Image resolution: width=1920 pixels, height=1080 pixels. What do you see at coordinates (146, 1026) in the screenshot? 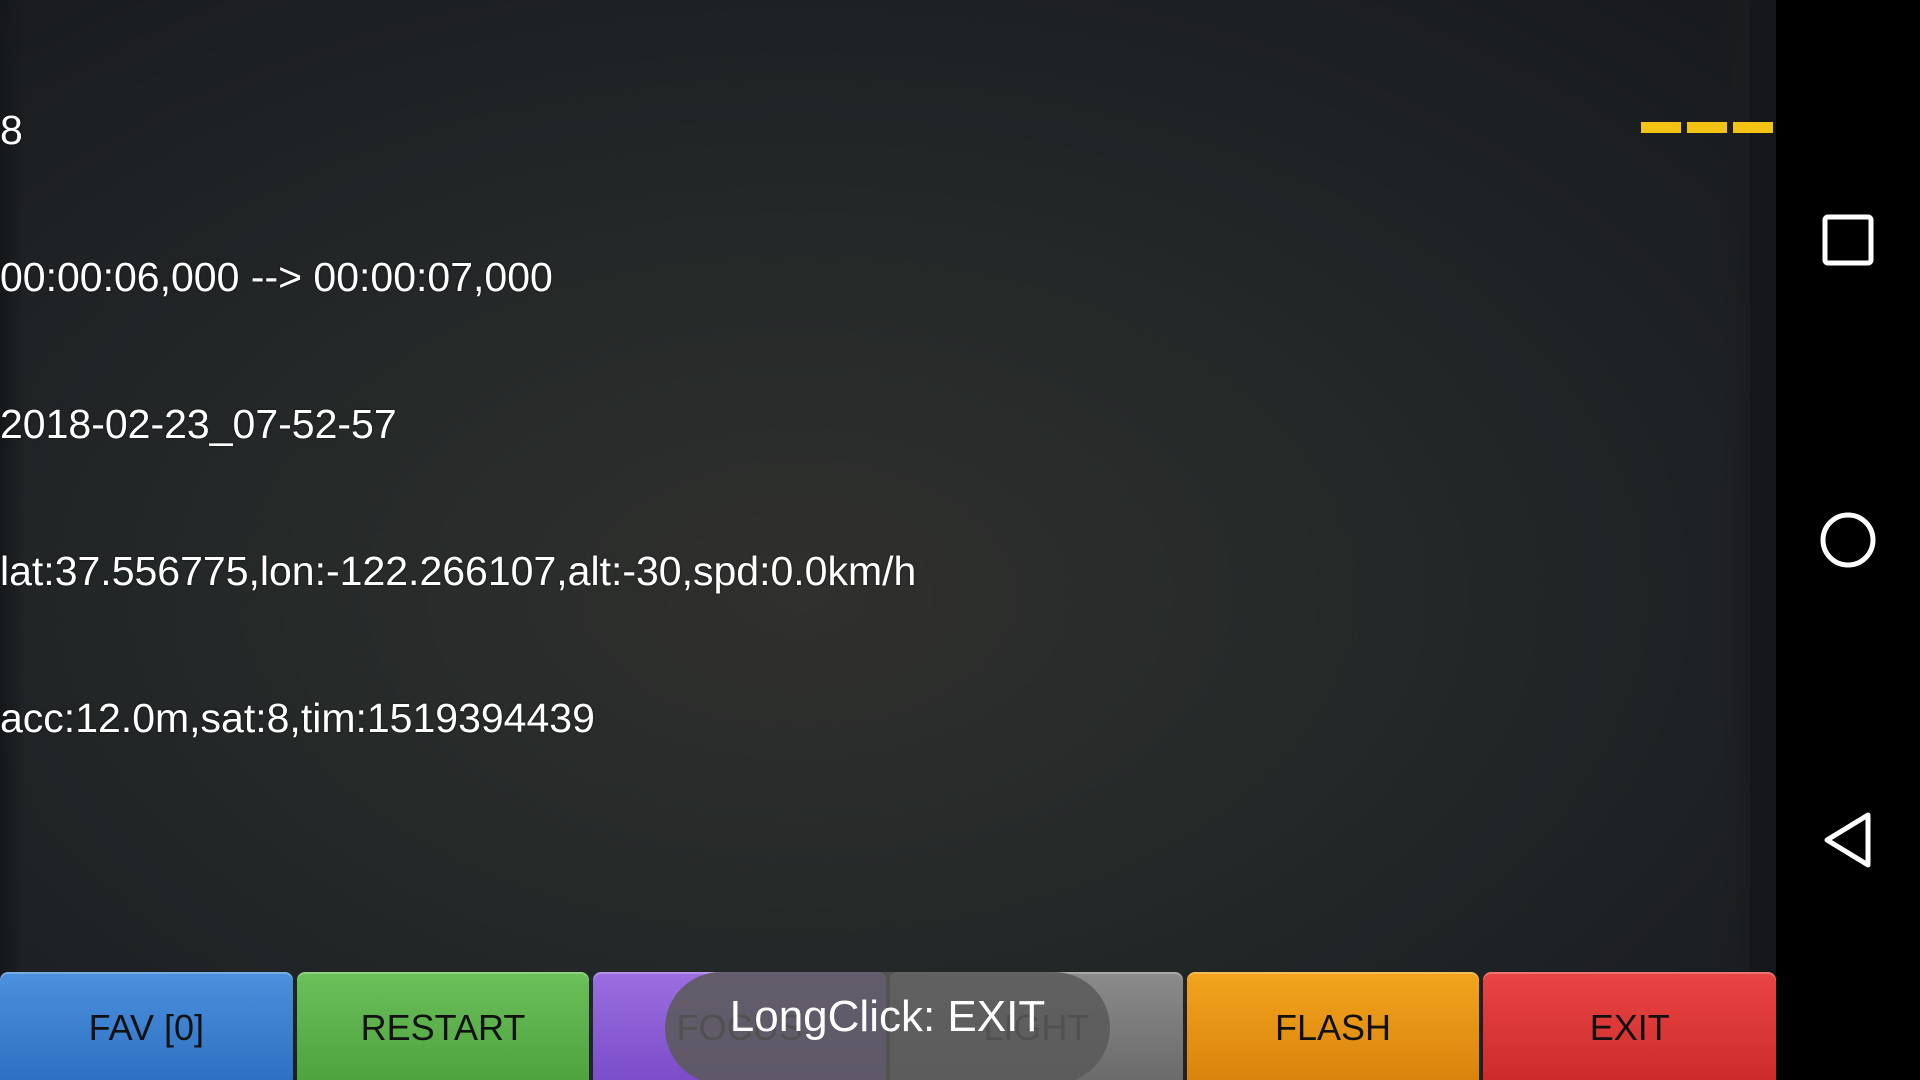
I see `fav-button: FAV [0]` at bounding box center [146, 1026].